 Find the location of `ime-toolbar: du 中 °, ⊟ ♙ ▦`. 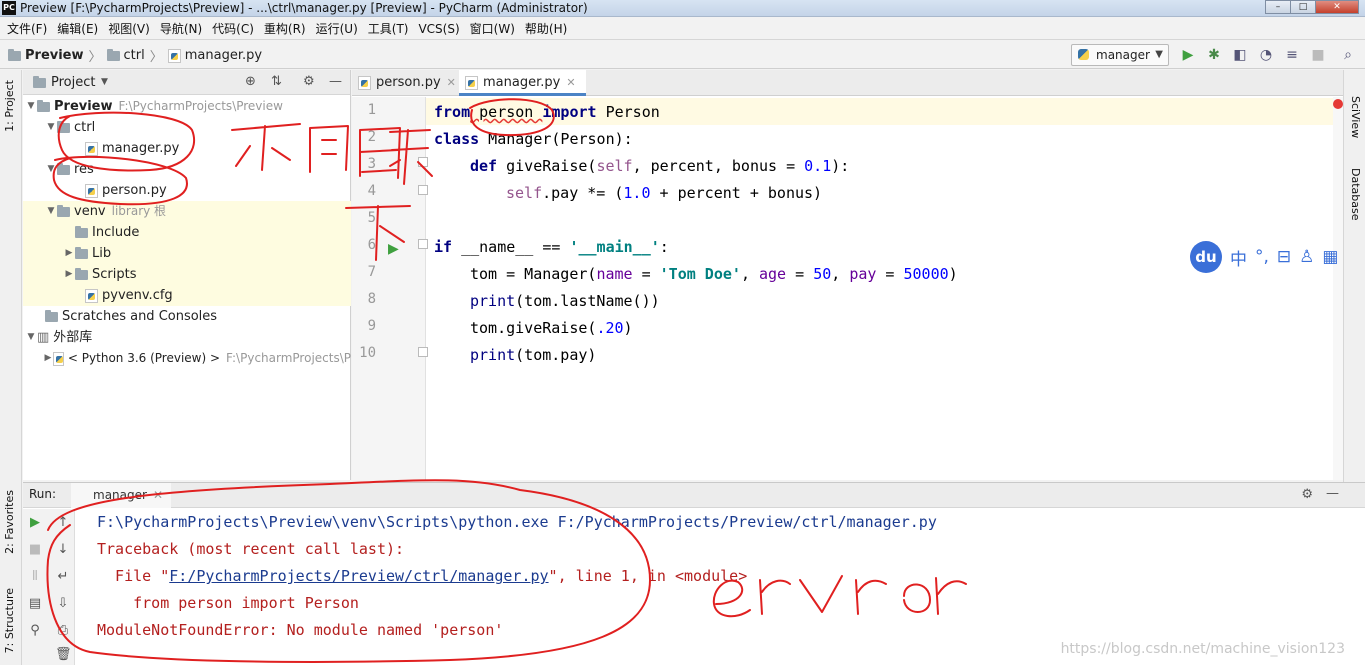

ime-toolbar: du 中 °, ⊟ ♙ ▦ is located at coordinates (1275, 257).